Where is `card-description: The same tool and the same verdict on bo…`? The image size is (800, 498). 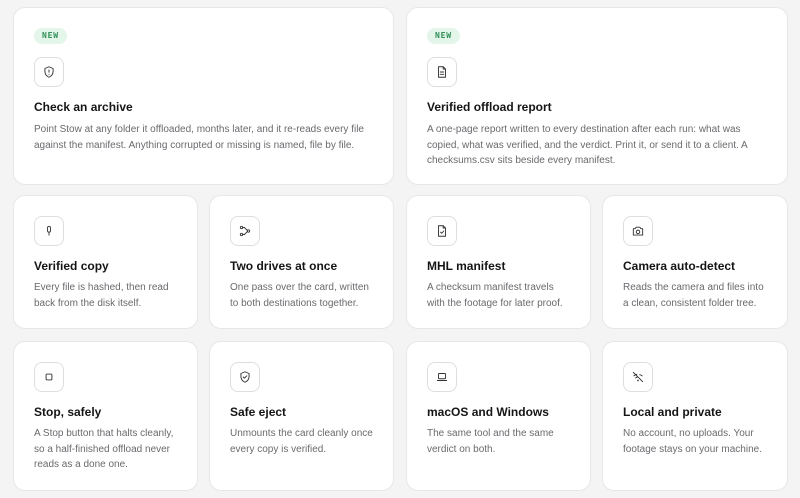 card-description: The same tool and the same verdict on bo… is located at coordinates (490, 441).